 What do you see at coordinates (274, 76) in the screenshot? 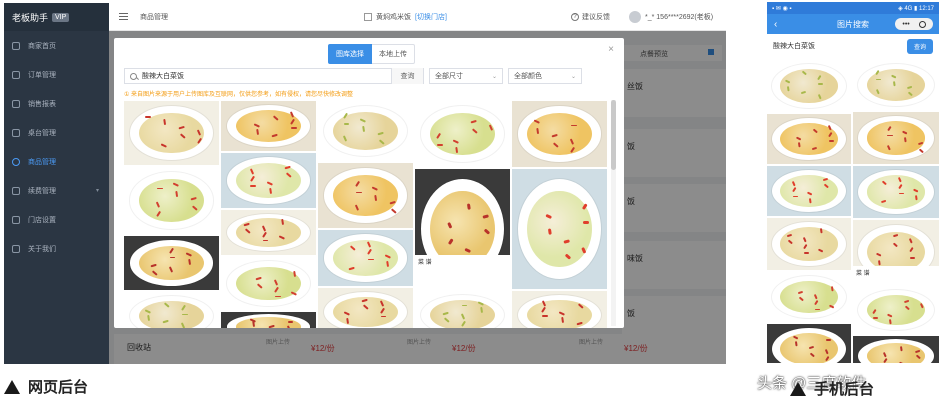
I see `search-input: 酸辣大白菜饭 查询` at bounding box center [274, 76].